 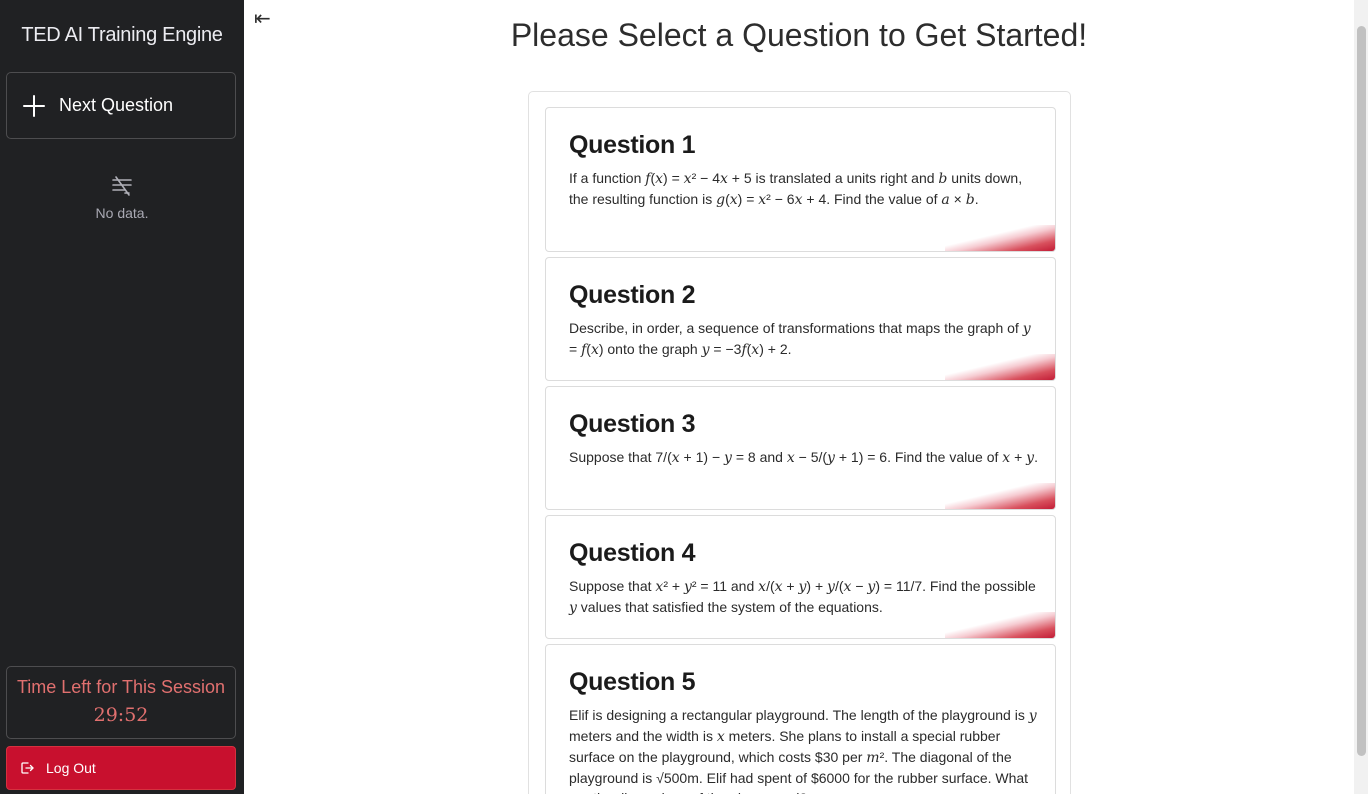 I want to click on timer-value: 29:52, so click(x=121, y=715).